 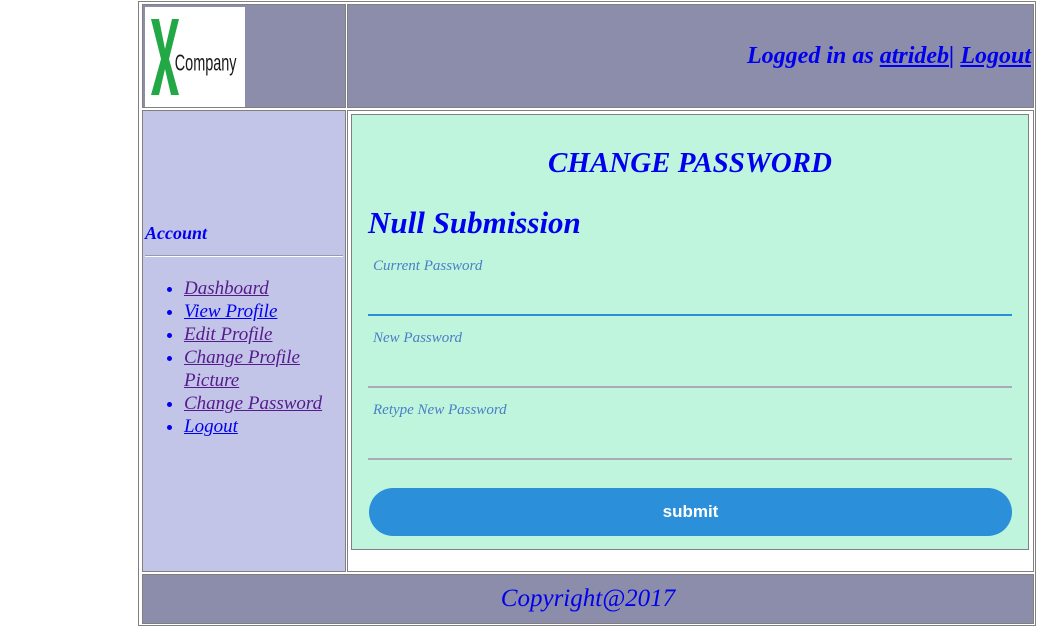 What do you see at coordinates (690, 359) in the screenshot?
I see `new-password-field: New Password` at bounding box center [690, 359].